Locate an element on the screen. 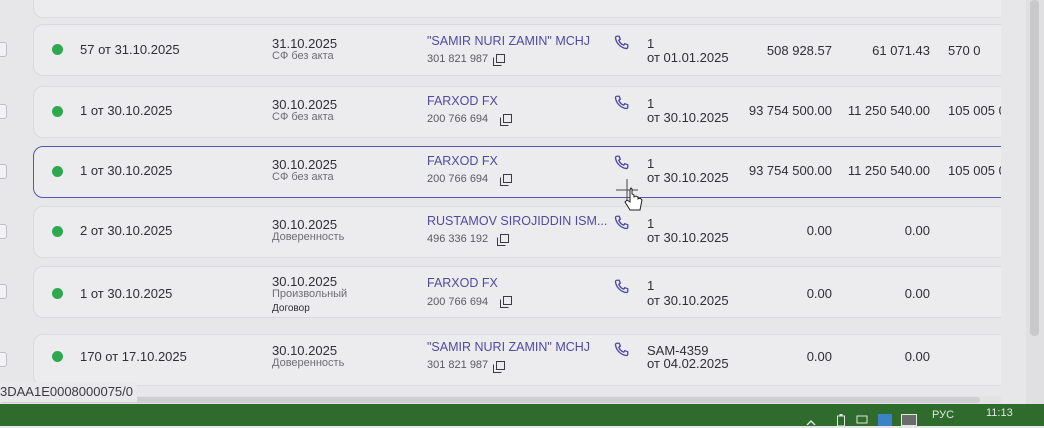 The width and height of the screenshot is (1044, 428). document-number: 2 от 30.10.2025 is located at coordinates (126, 230).